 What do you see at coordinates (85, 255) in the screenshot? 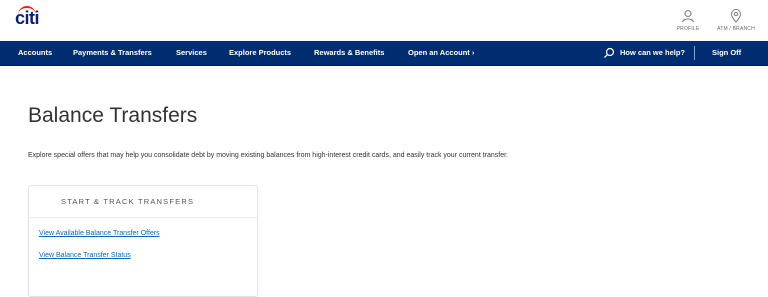
I see `view-status-link: View Balance Transfer Status` at bounding box center [85, 255].